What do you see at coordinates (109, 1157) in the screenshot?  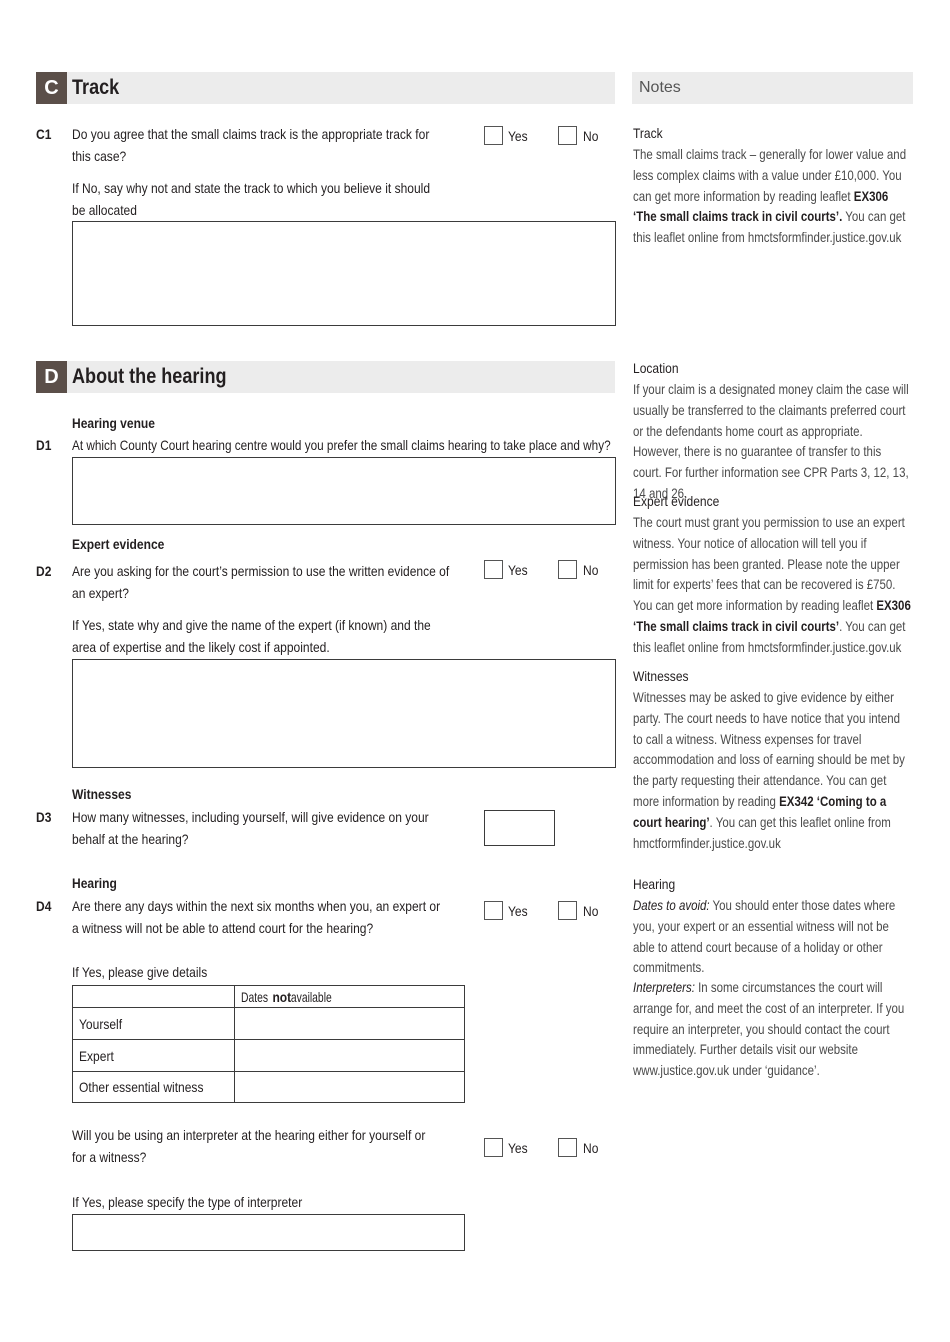 I see `interpreter-question-line2: for a witness?` at bounding box center [109, 1157].